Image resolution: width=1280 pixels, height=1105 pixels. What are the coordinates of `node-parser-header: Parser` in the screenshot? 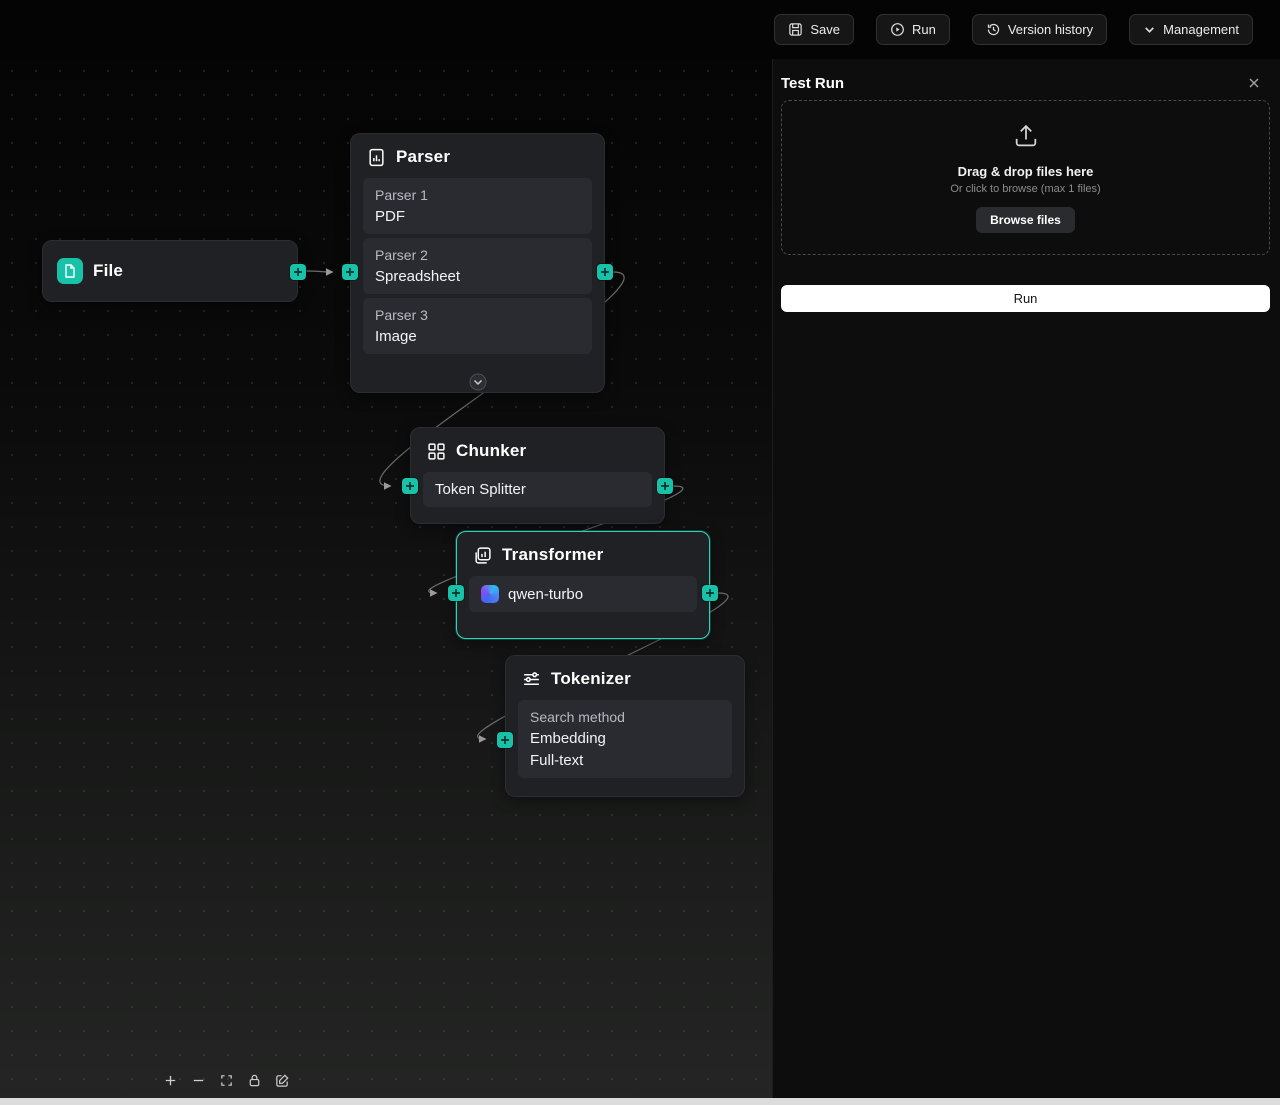 It's located at (477, 156).